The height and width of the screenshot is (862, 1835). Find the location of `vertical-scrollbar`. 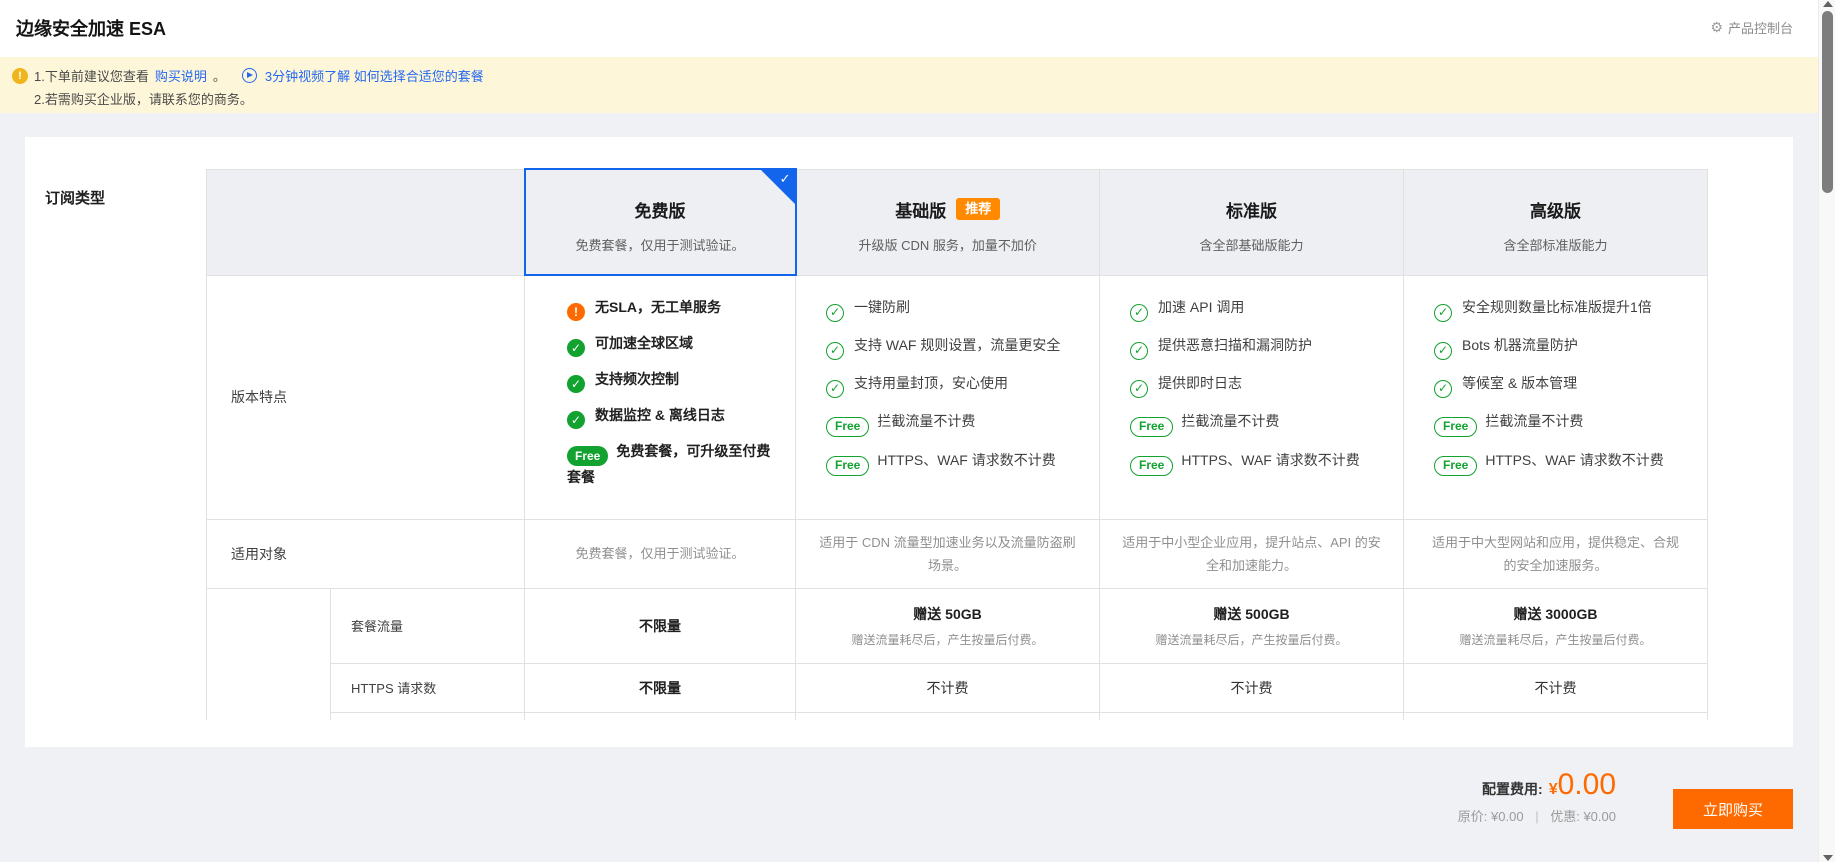

vertical-scrollbar is located at coordinates (1826, 431).